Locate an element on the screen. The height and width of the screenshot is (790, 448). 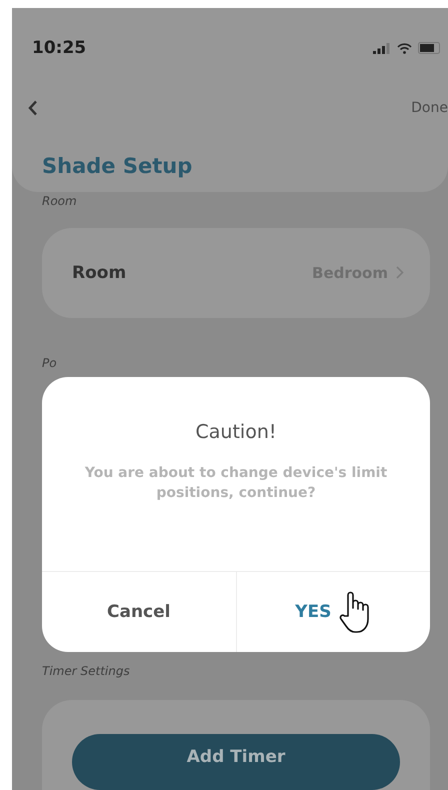
cancel-button: Cancel is located at coordinates (139, 612).